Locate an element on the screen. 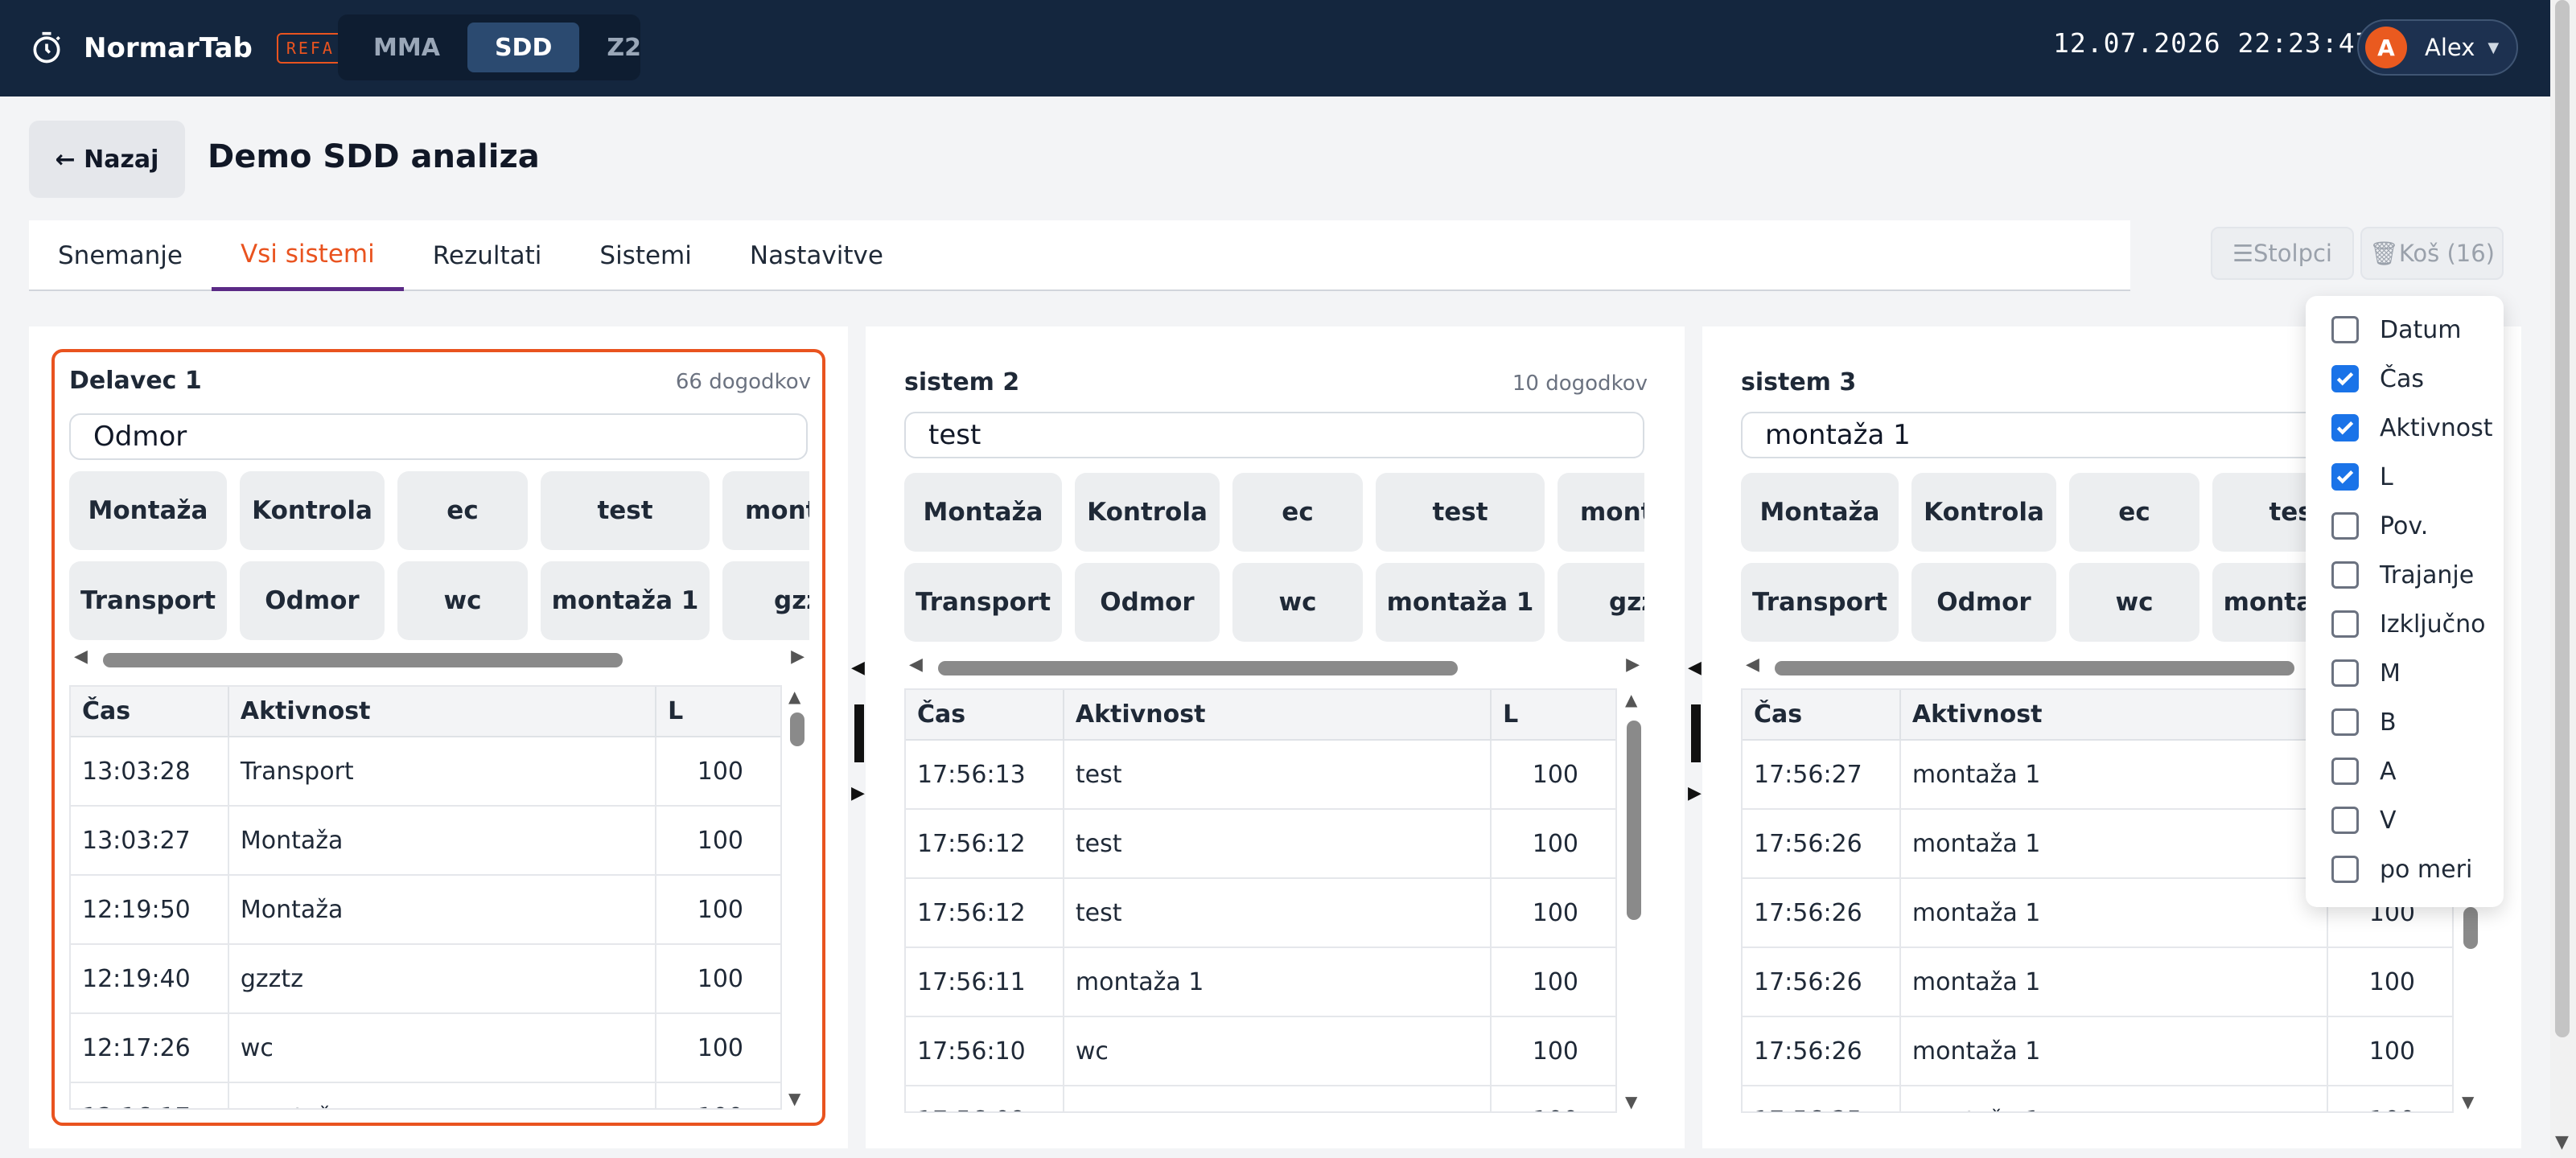 The height and width of the screenshot is (1158, 2576). column-option-trajanje: Trajanje is located at coordinates (2402, 575).